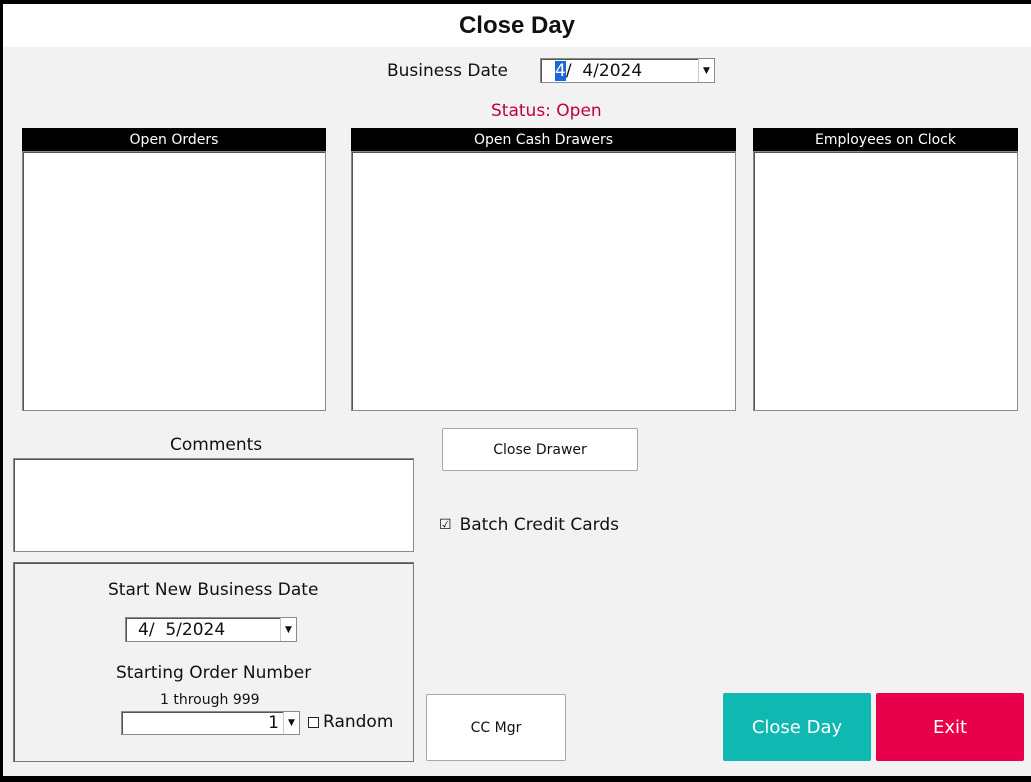 The image size is (1031, 782). What do you see at coordinates (216, 445) in the screenshot?
I see `comments-label: Comments` at bounding box center [216, 445].